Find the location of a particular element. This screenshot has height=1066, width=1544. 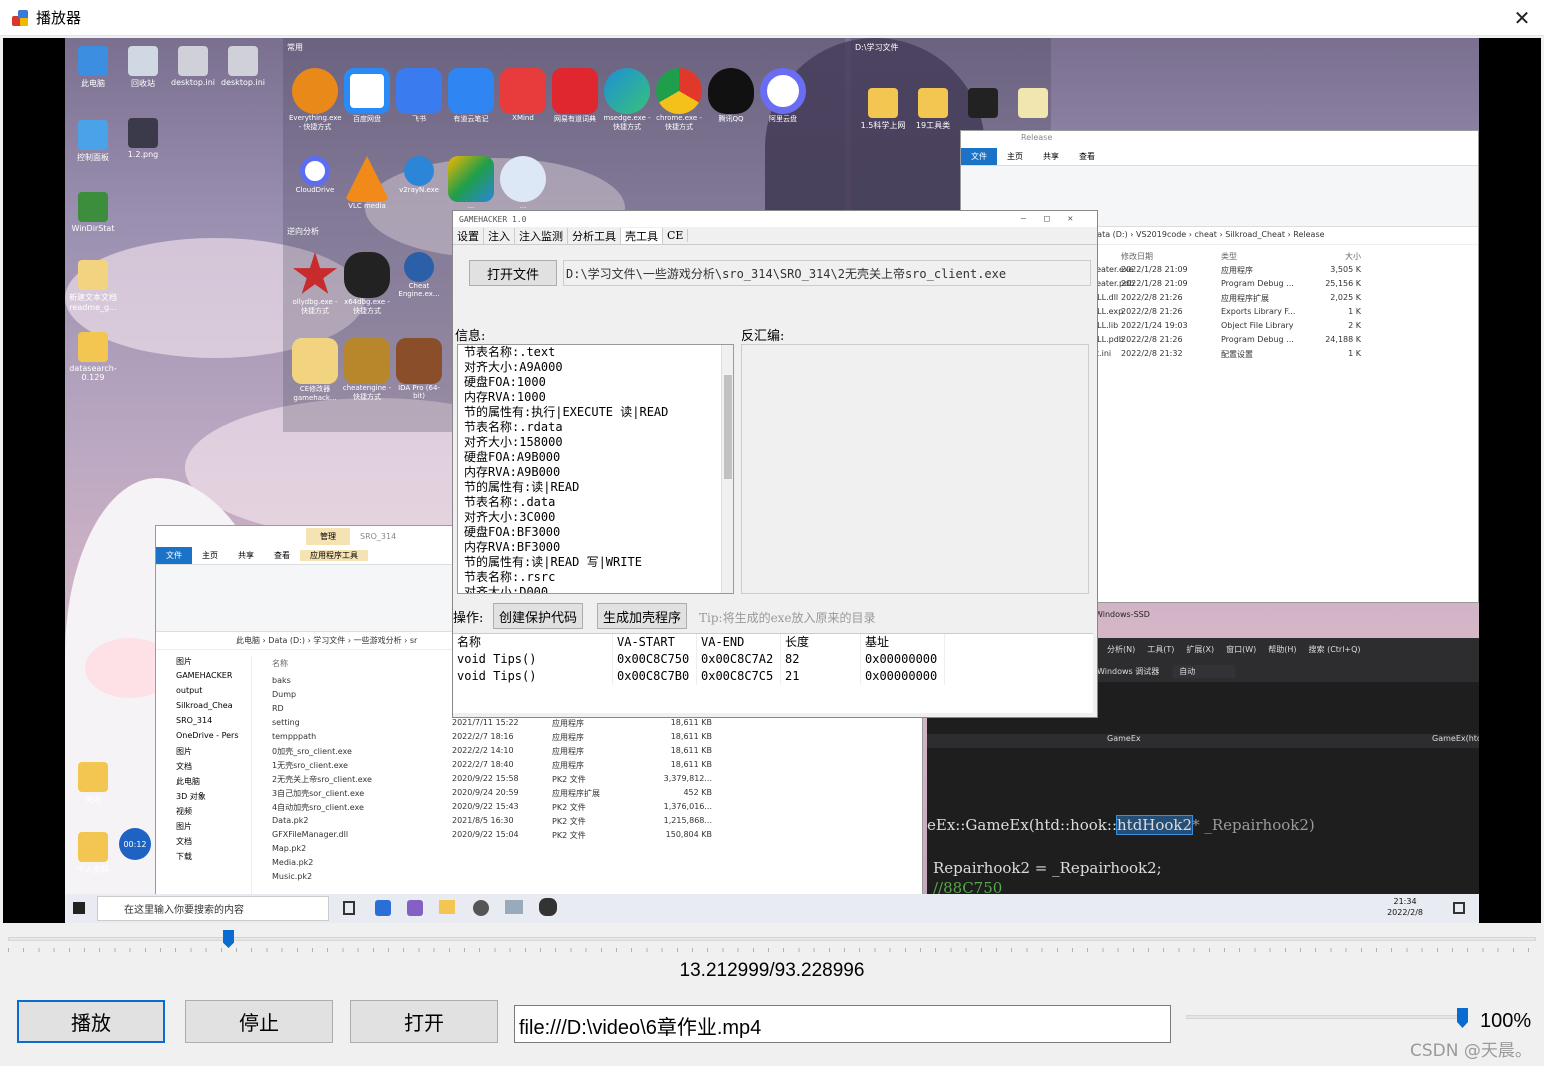

column-header-date: 修改日期 is located at coordinates (1171, 258).